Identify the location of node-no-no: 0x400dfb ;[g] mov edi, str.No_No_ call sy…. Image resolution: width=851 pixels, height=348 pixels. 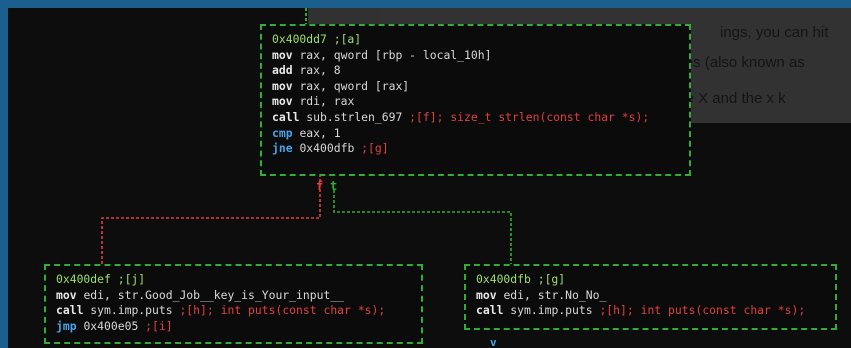
(650, 297).